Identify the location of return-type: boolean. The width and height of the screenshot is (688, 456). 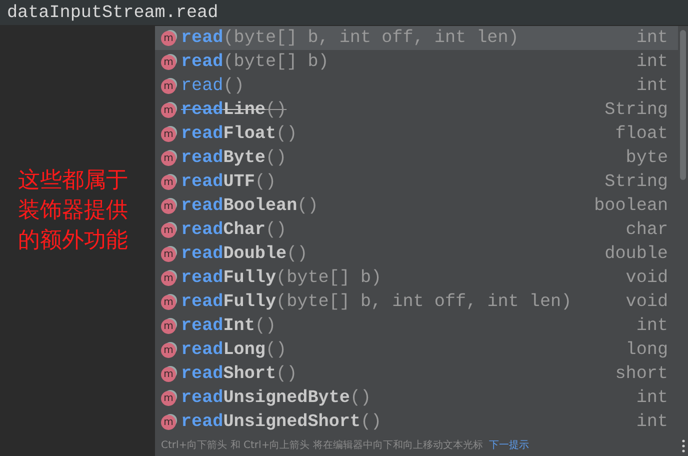
(631, 206).